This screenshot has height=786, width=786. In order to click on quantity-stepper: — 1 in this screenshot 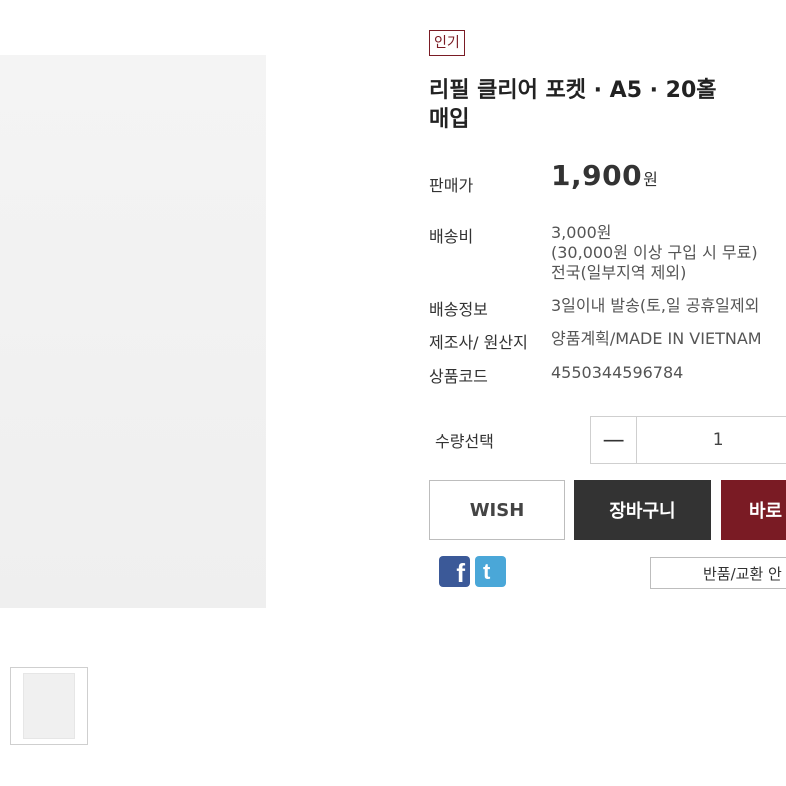, I will do `click(688, 440)`.